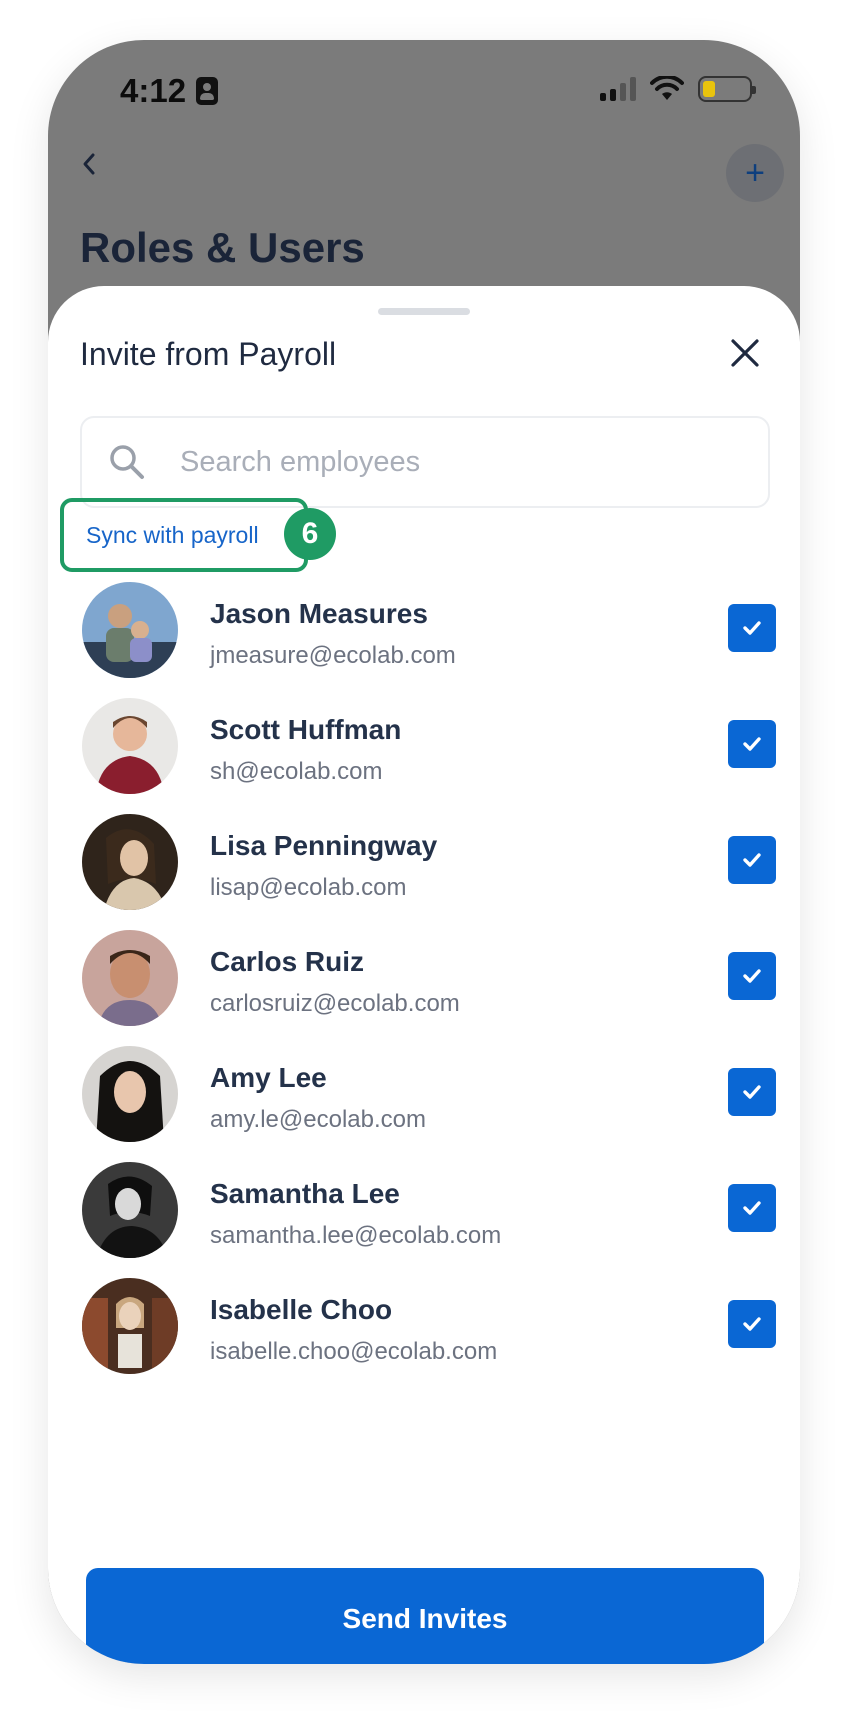  What do you see at coordinates (324, 845) in the screenshot?
I see `employee-name: Lisa Penningway` at bounding box center [324, 845].